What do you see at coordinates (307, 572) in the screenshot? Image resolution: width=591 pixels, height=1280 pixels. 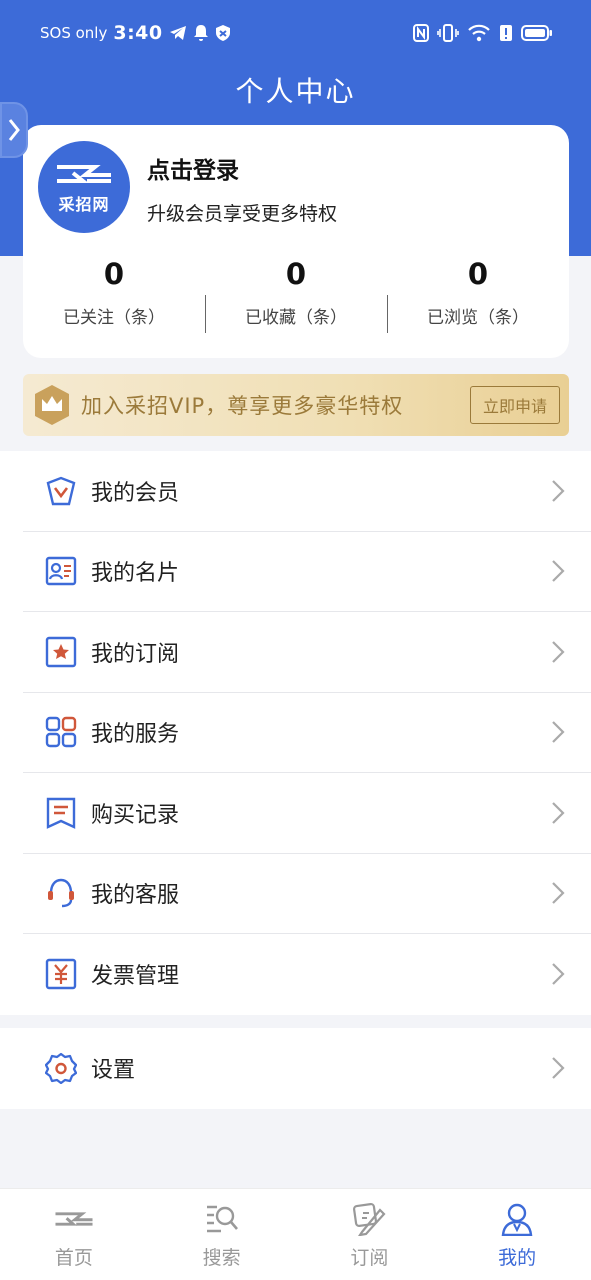 I see `menu-item-card: 我的名片` at bounding box center [307, 572].